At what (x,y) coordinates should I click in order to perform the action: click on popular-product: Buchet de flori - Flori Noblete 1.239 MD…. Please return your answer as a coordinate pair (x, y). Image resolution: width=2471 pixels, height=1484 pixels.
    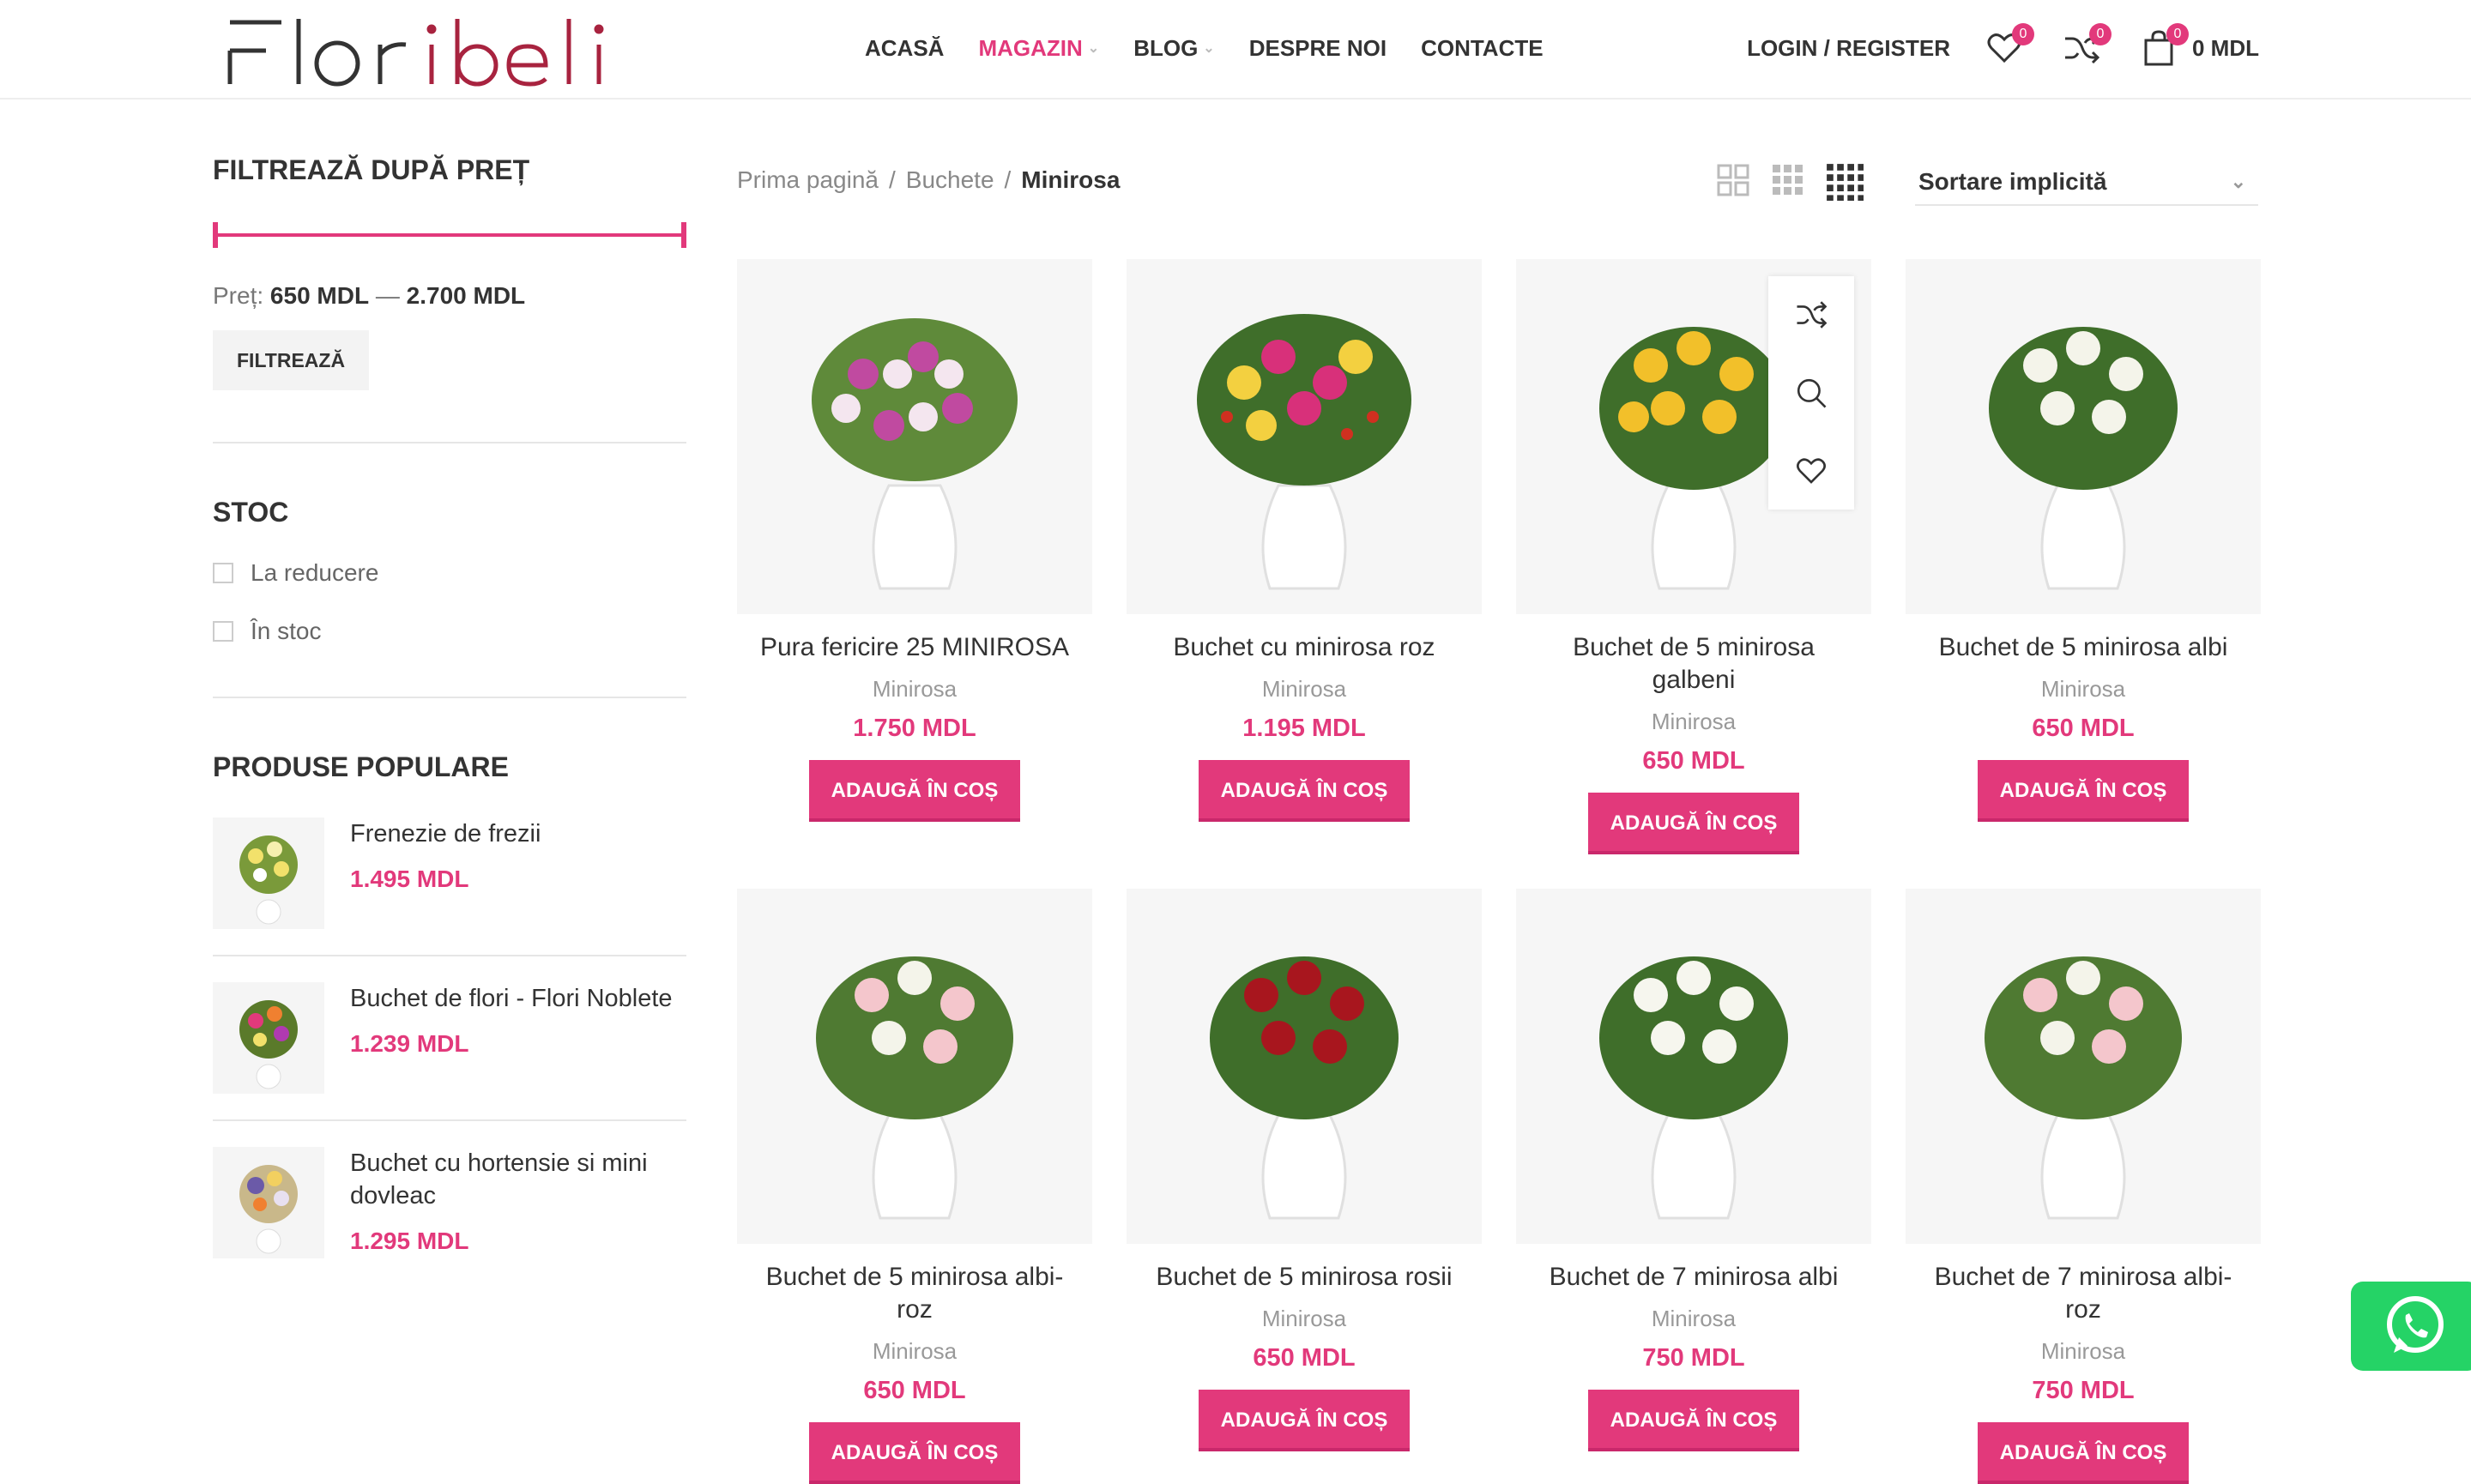
    Looking at the image, I should click on (449, 1051).